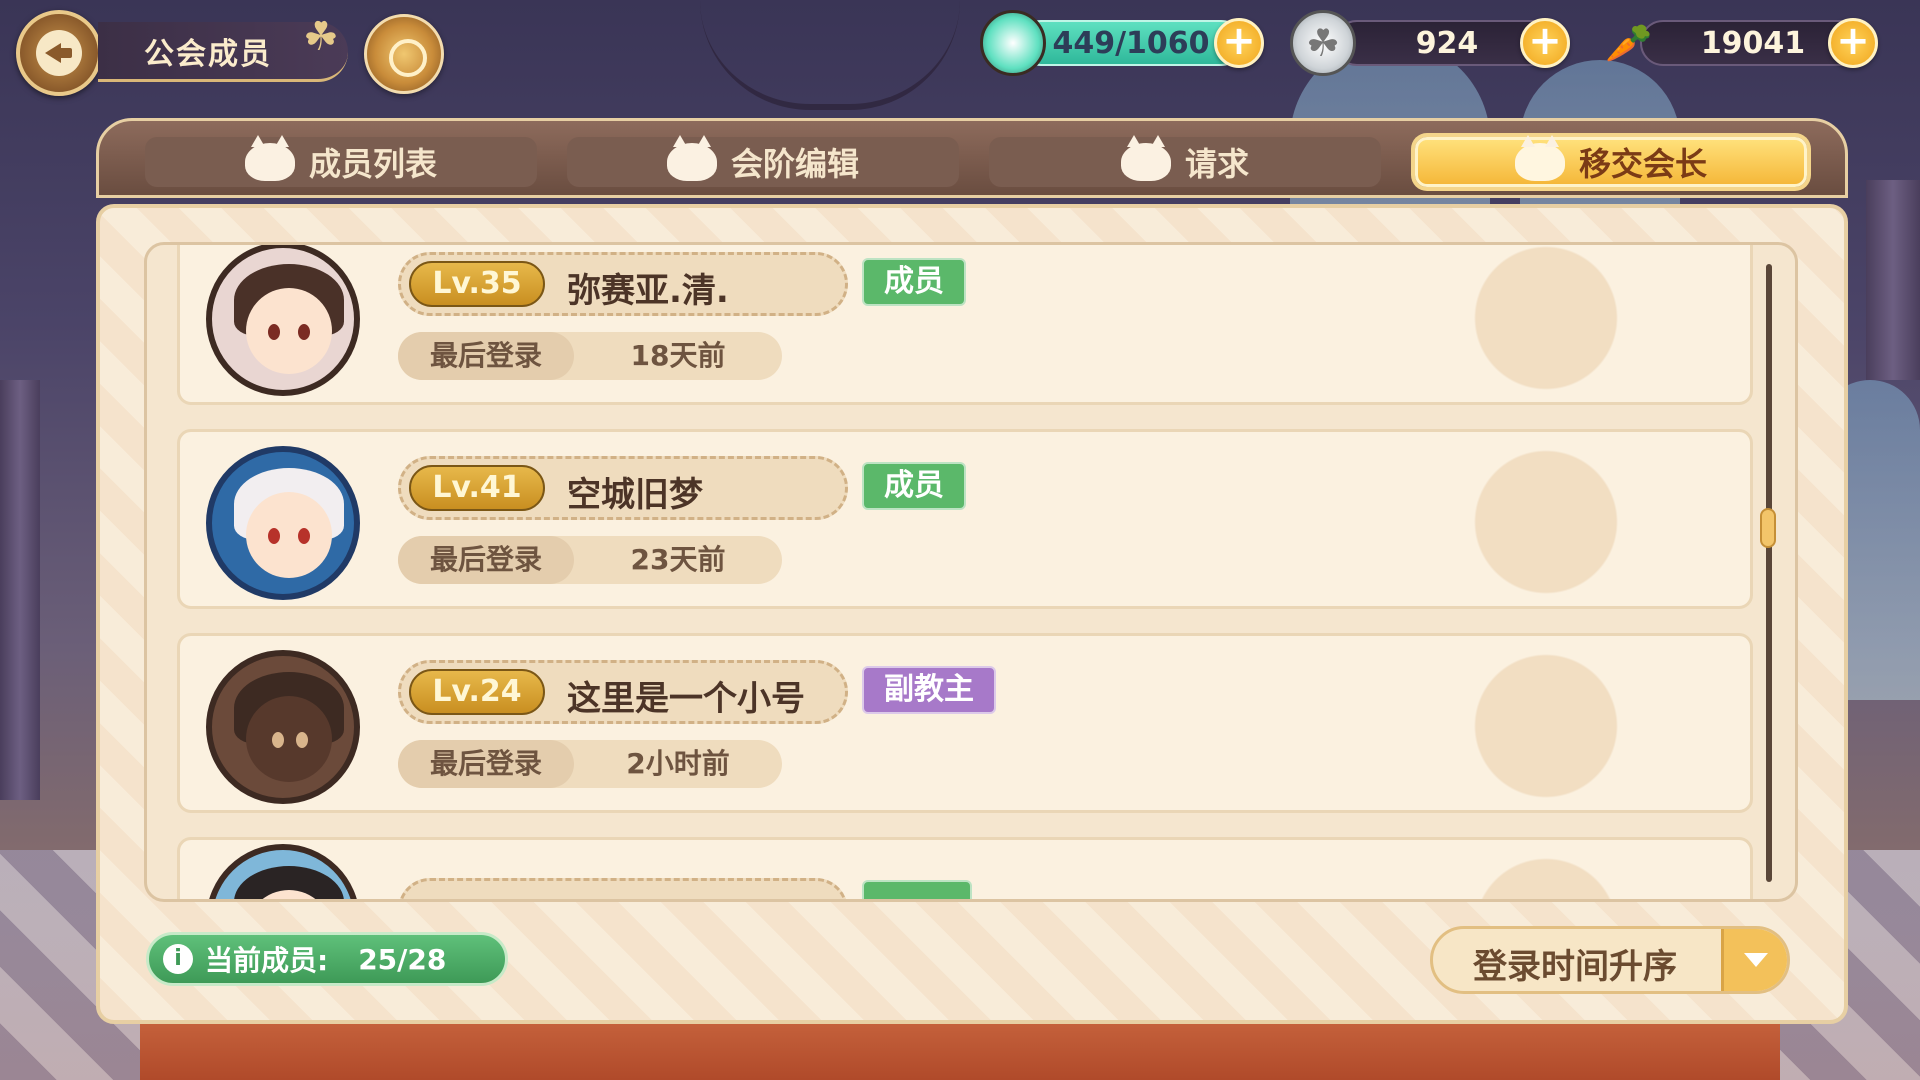  Describe the element at coordinates (1539, 158) in the screenshot. I see `cat-transfer-icon` at that location.